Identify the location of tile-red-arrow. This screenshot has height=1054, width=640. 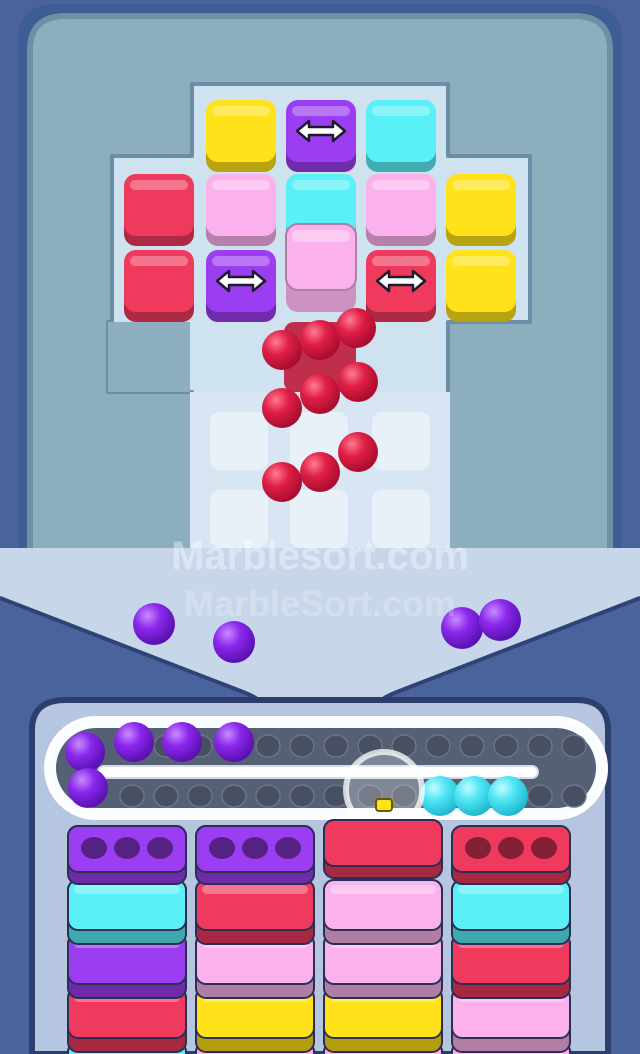
(401, 286).